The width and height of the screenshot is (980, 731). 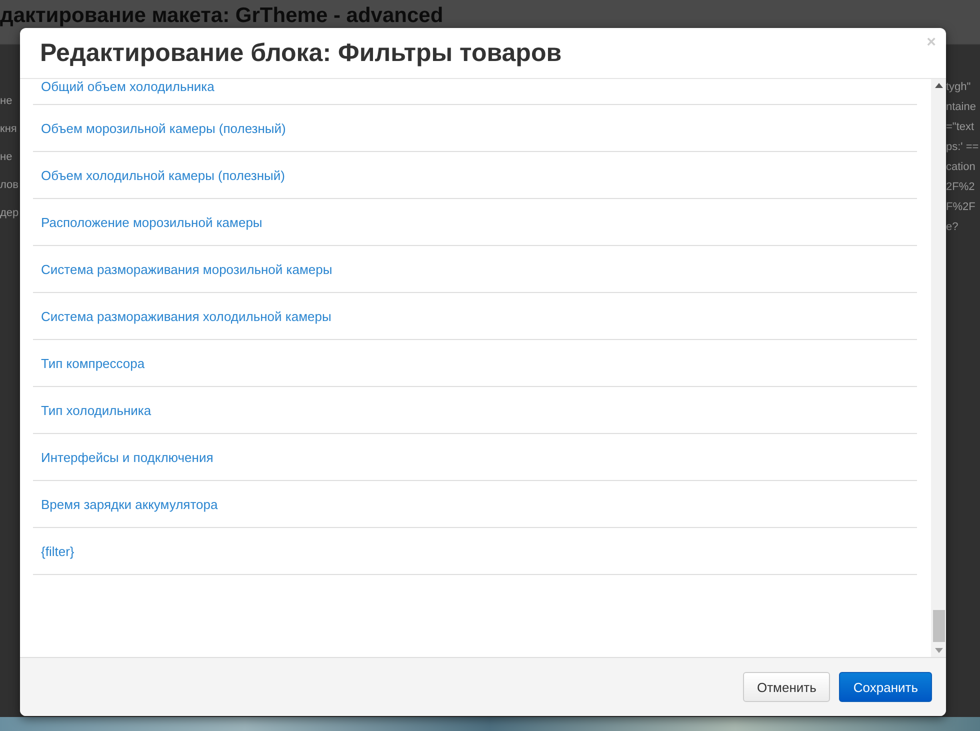 What do you see at coordinates (885, 687) in the screenshot?
I see `save-button: Сохранить` at bounding box center [885, 687].